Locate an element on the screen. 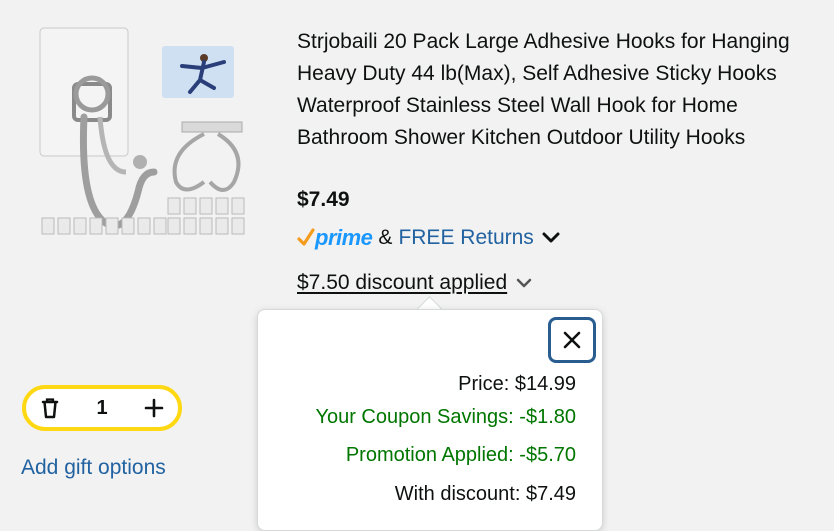 The width and height of the screenshot is (834, 531). increase-button is located at coordinates (154, 408).